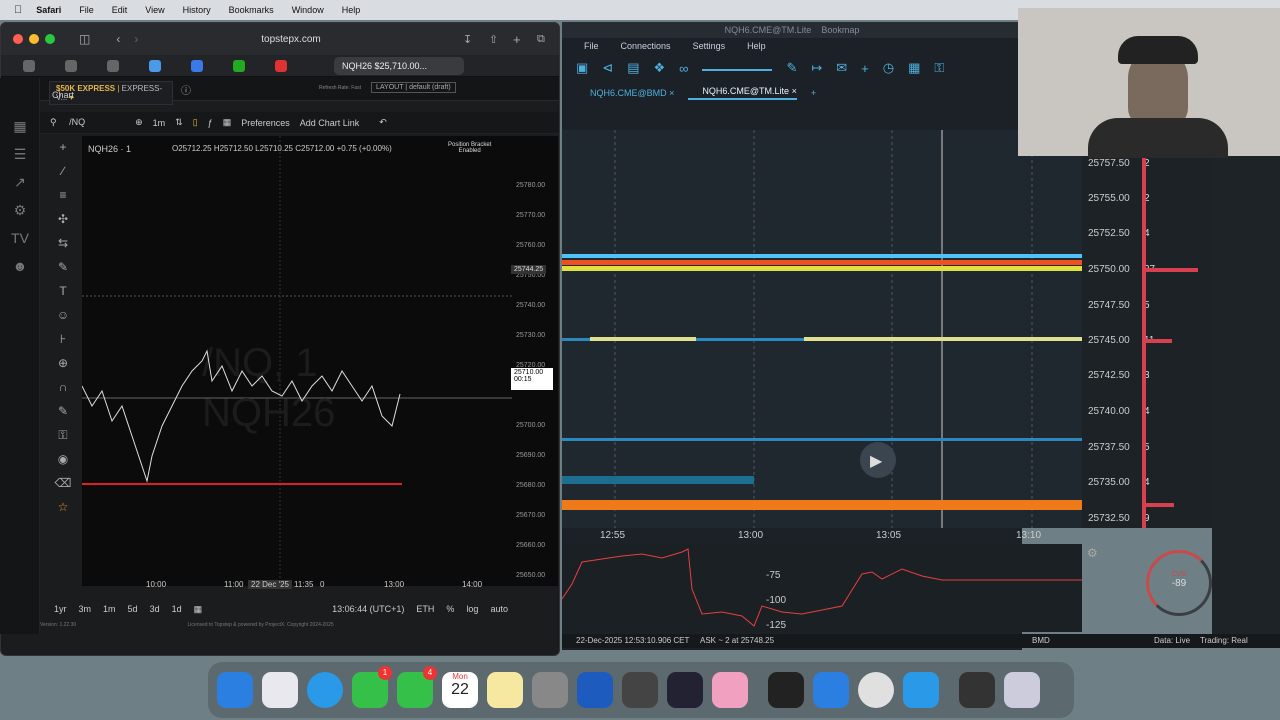 The width and height of the screenshot is (1280, 720). Describe the element at coordinates (460, 690) in the screenshot. I see `calendar-icon: Mon 22` at that location.